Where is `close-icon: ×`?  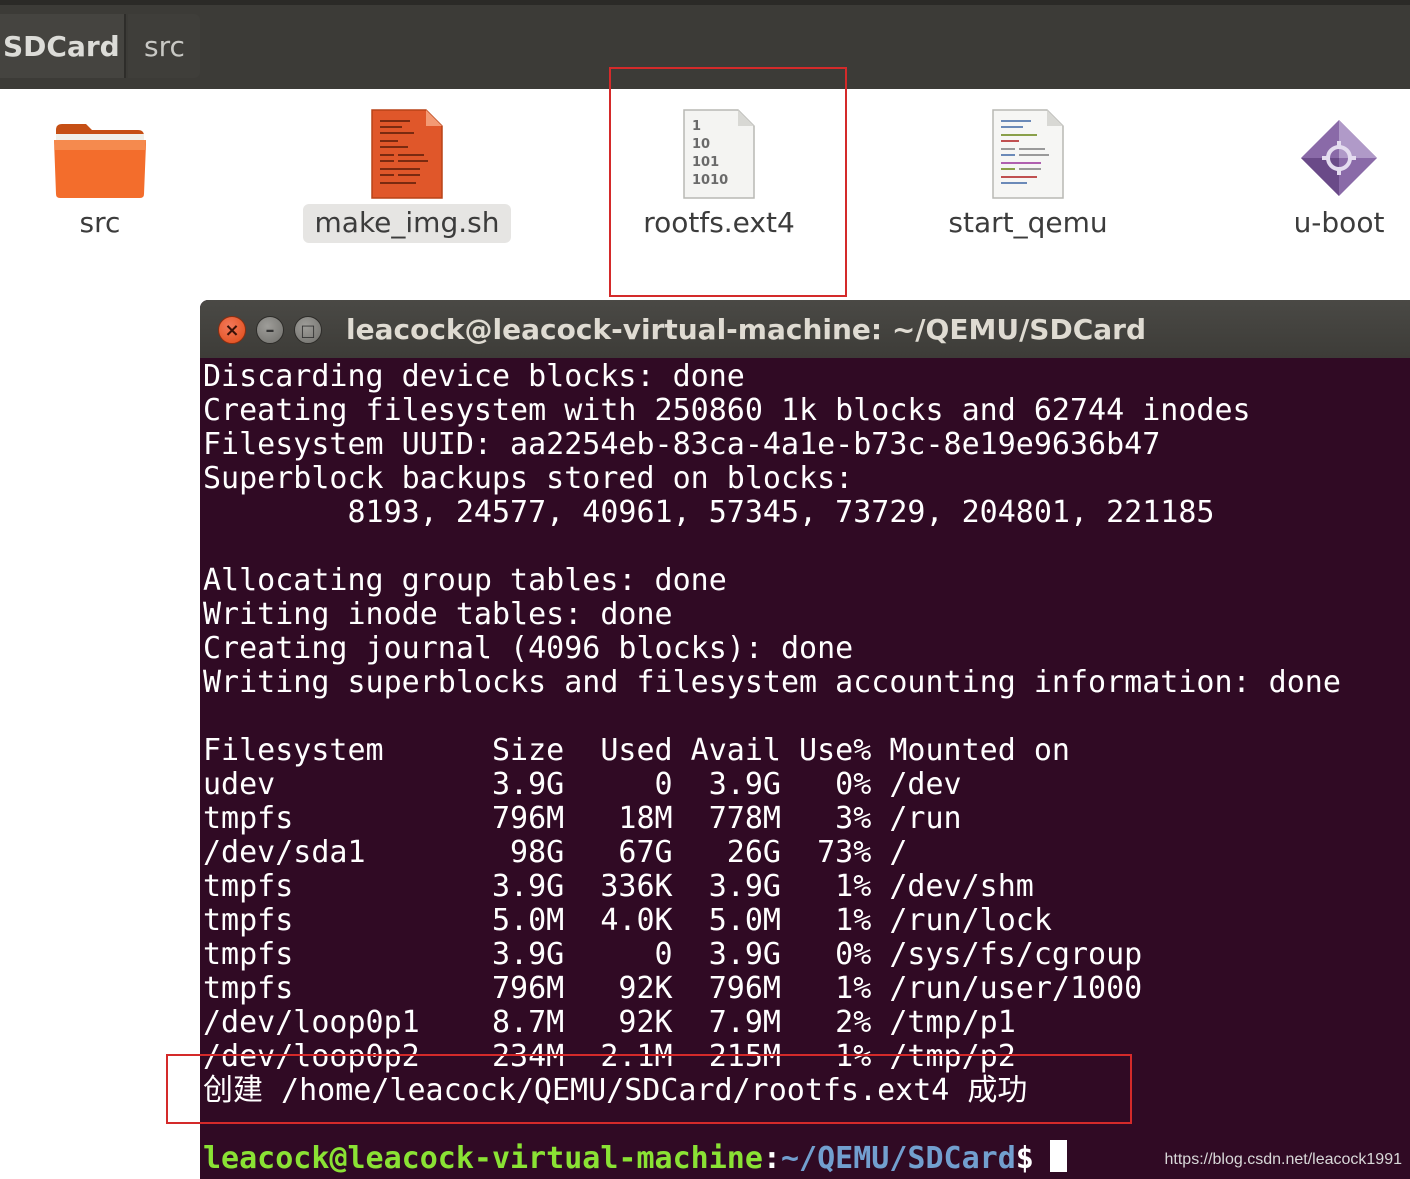 close-icon: × is located at coordinates (232, 330).